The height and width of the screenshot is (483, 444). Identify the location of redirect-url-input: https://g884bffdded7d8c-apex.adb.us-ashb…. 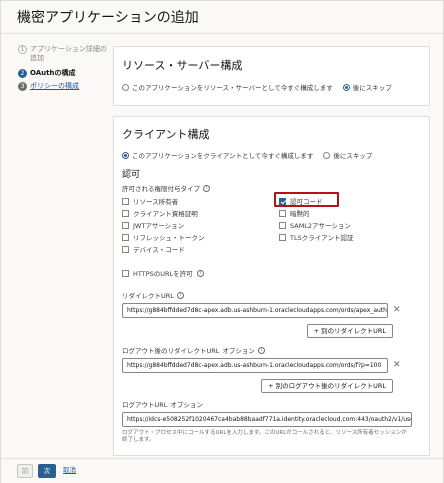
(255, 310).